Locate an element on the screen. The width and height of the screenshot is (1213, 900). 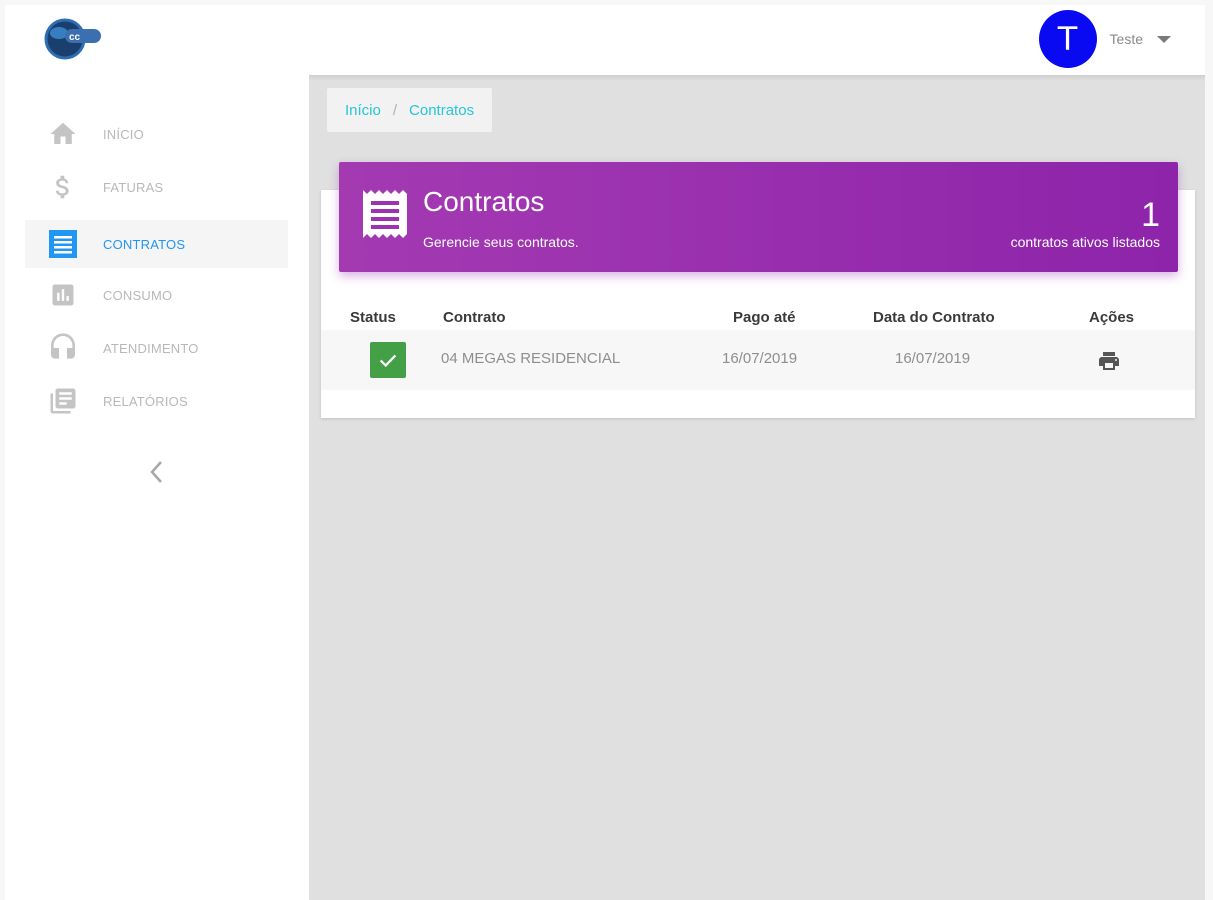
contract-date: 16/07/2019 is located at coordinates (933, 358).